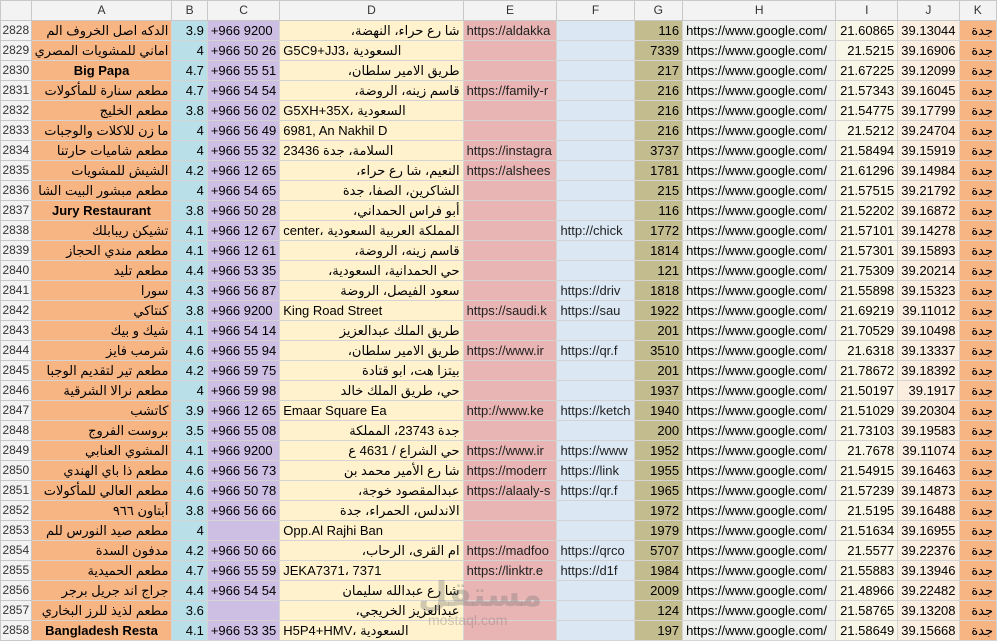 The width and height of the screenshot is (997, 641). I want to click on cell-j: 39.16045, so click(928, 90).